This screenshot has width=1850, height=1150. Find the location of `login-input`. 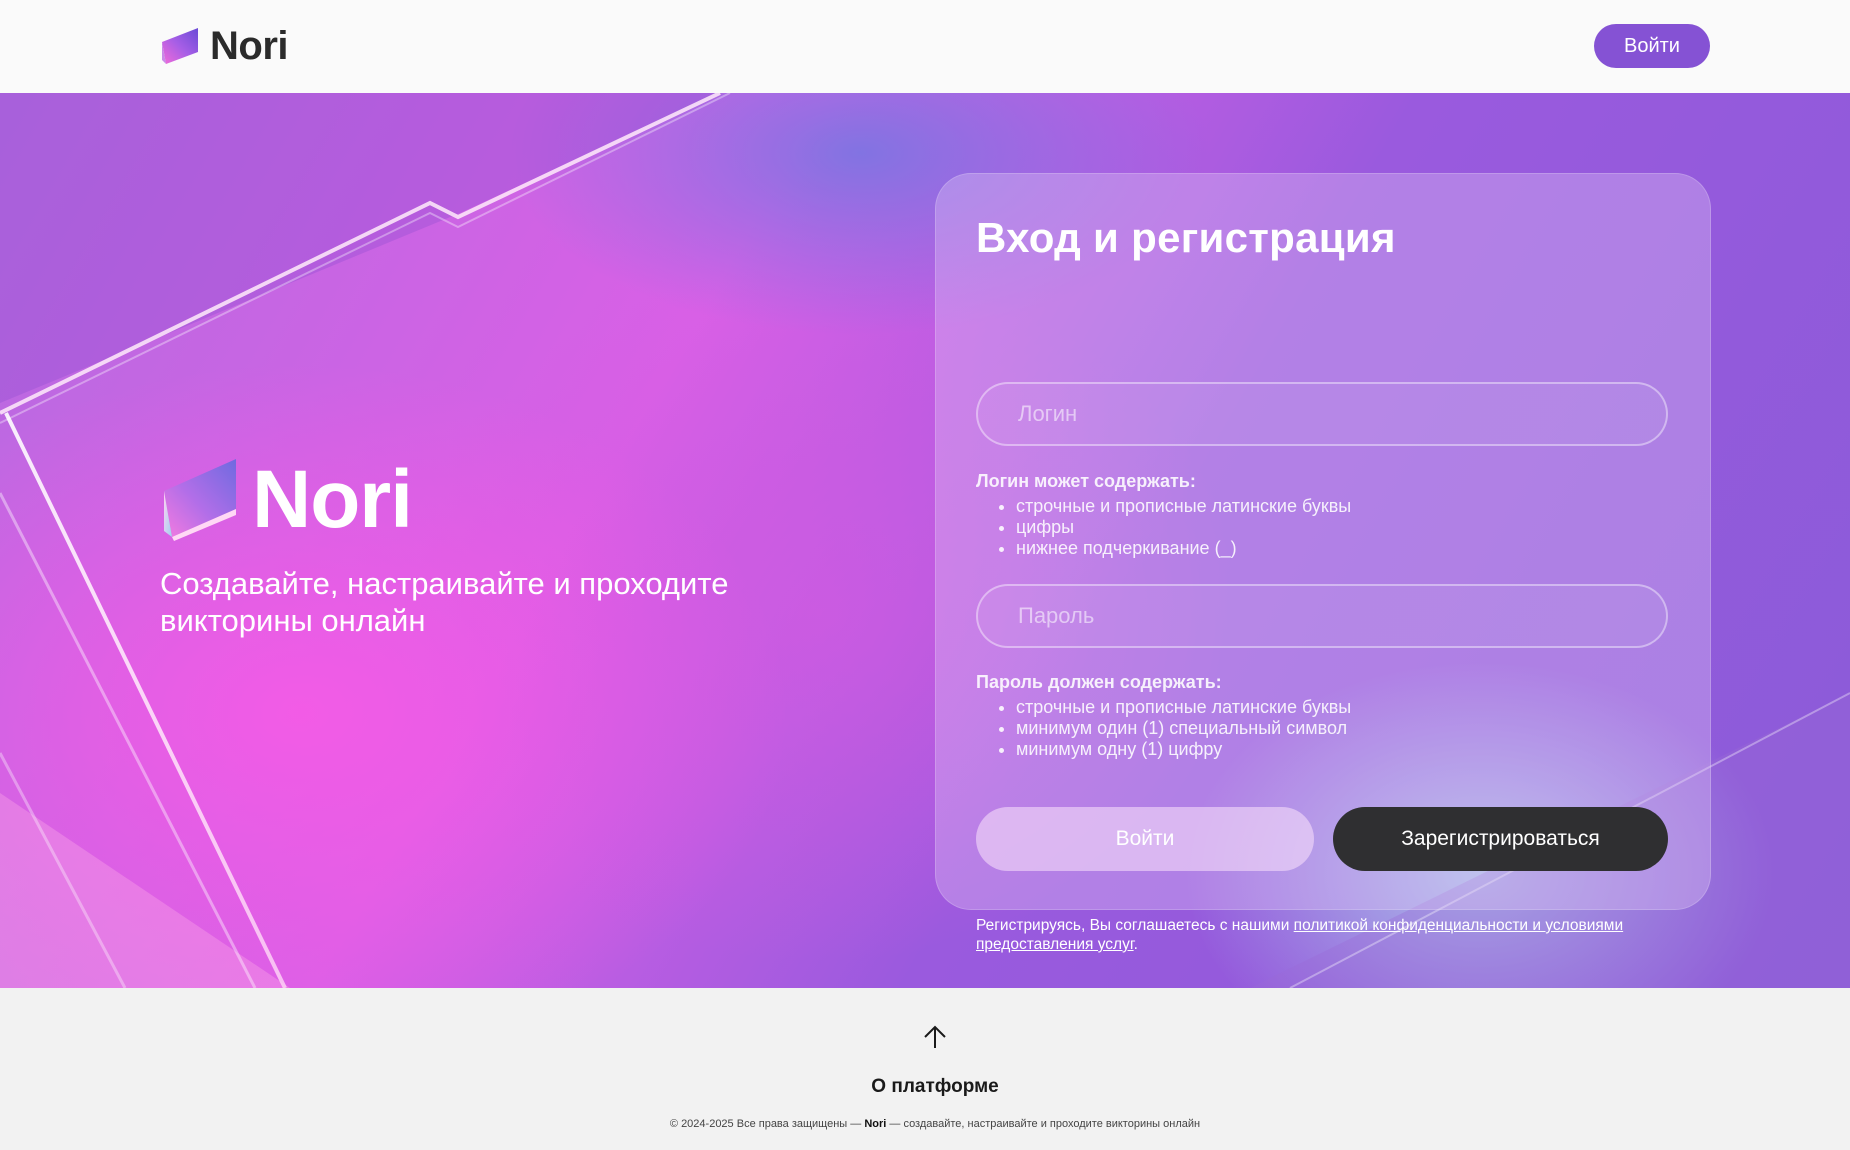

login-input is located at coordinates (1322, 414).